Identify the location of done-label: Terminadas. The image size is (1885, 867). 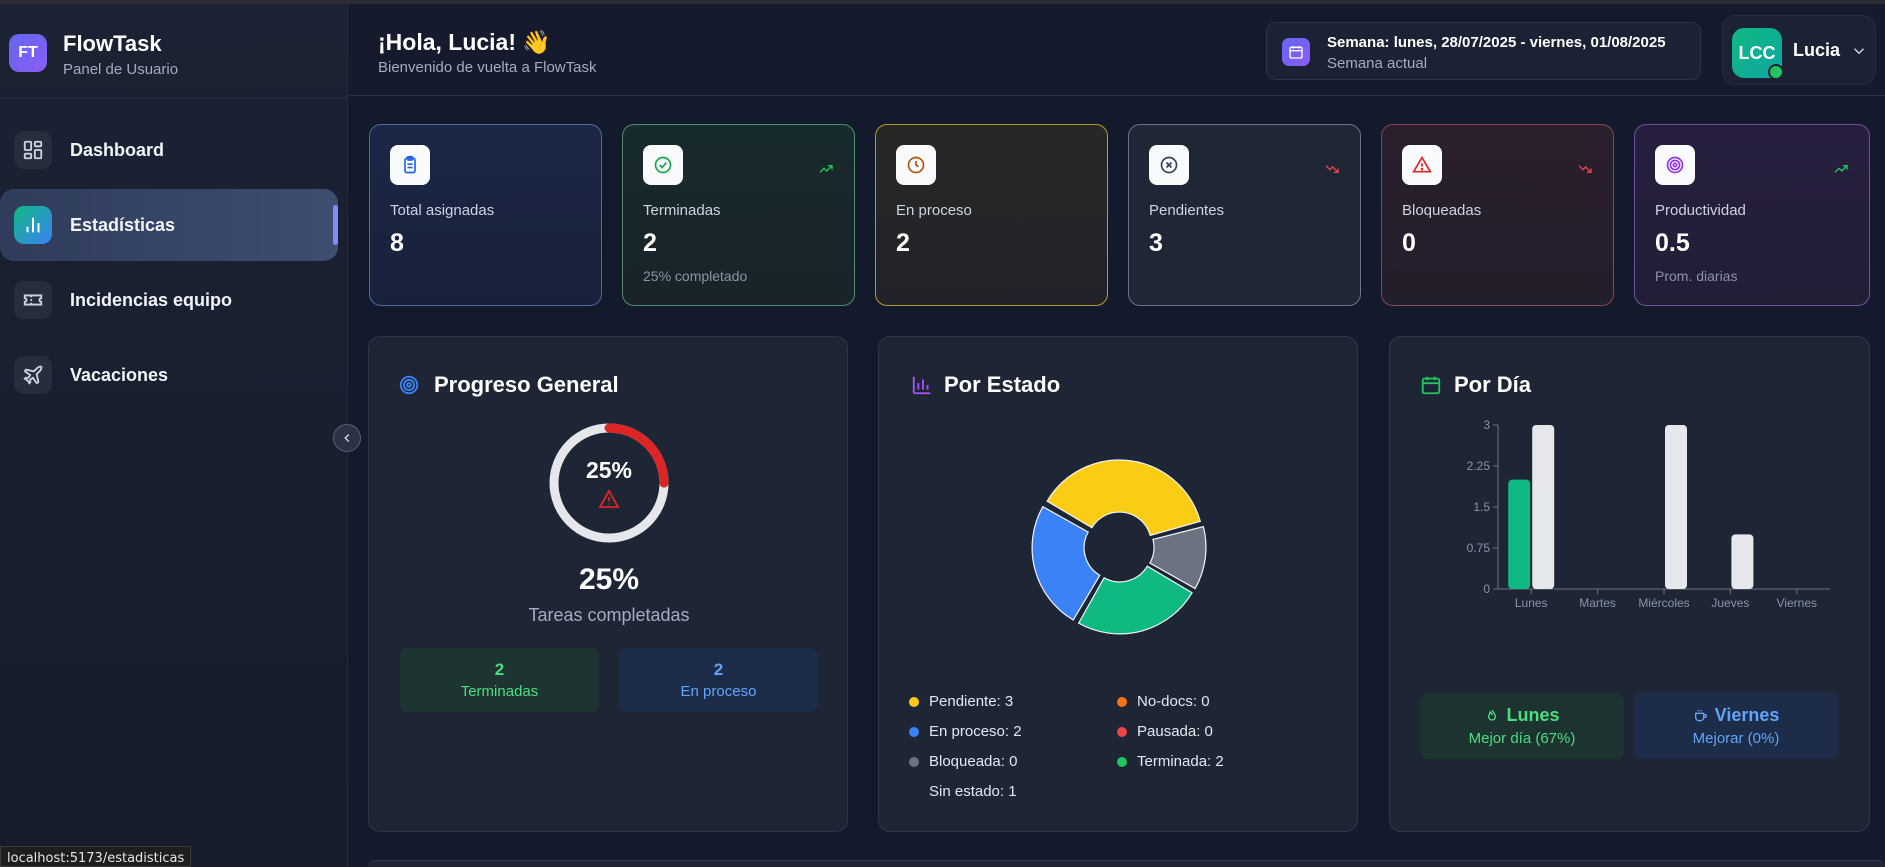
(499, 691).